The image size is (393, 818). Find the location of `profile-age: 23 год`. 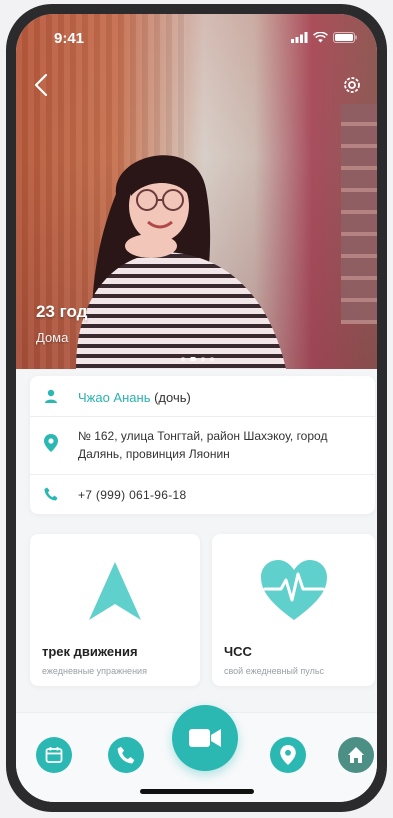

profile-age: 23 год is located at coordinates (62, 311).